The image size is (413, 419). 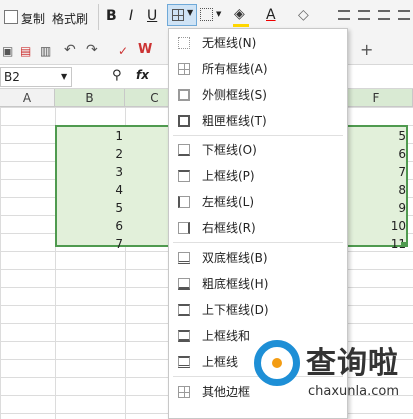 What do you see at coordinates (344, 15) in the screenshot?
I see `align-left-icon` at bounding box center [344, 15].